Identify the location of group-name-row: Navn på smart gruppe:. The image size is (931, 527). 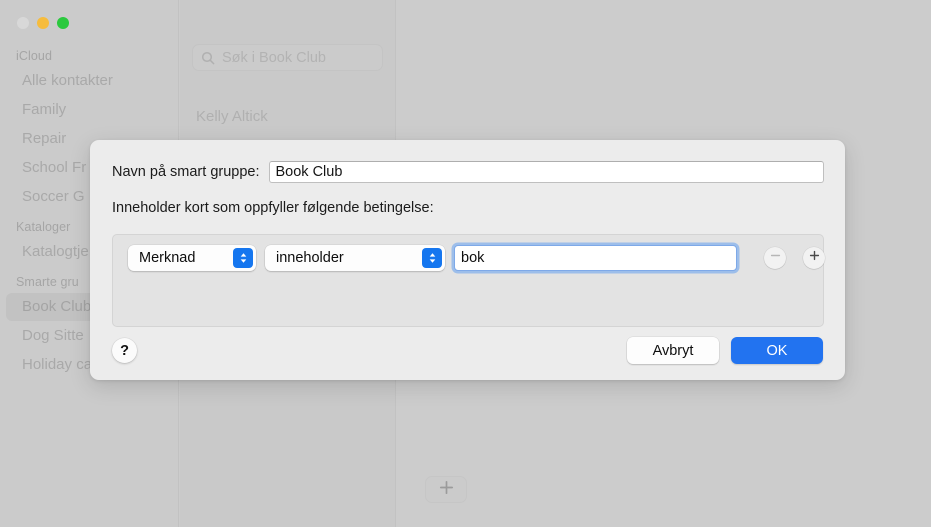
(468, 172).